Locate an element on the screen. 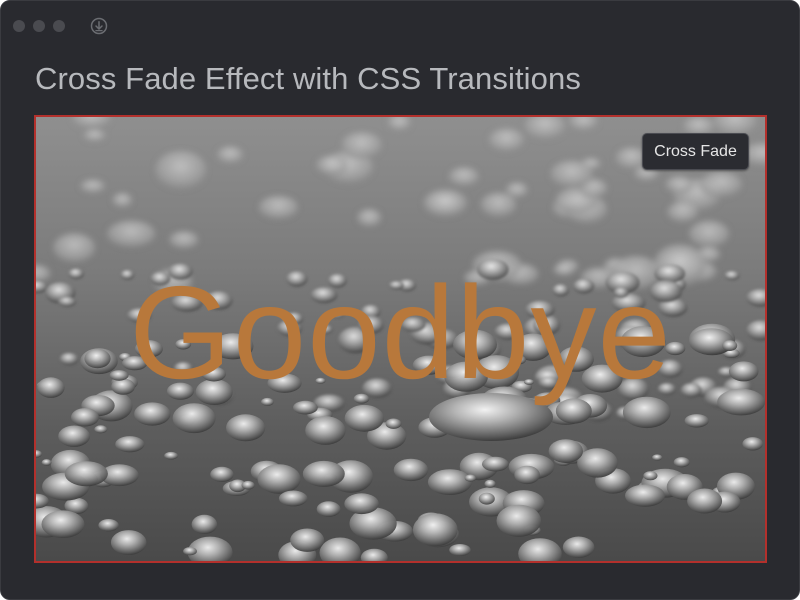  download-circle-icon is located at coordinates (99, 26).